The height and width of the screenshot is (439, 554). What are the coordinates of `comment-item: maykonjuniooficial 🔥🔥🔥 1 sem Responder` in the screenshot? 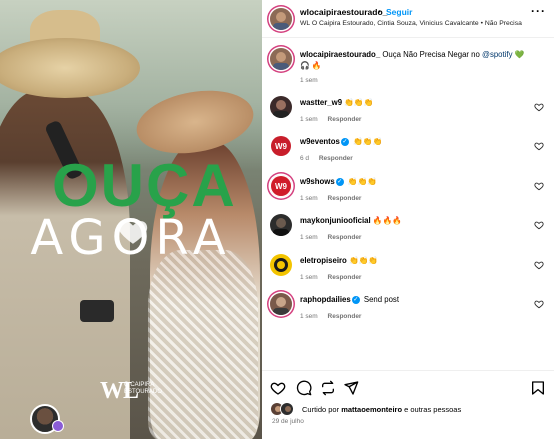 It's located at (408, 233).